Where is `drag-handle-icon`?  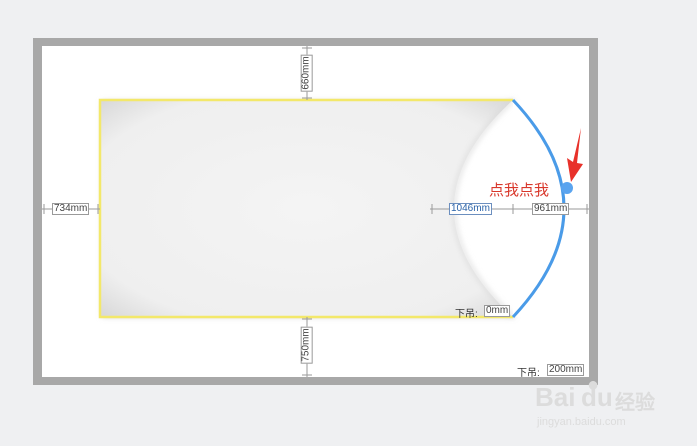
drag-handle-icon is located at coordinates (567, 188).